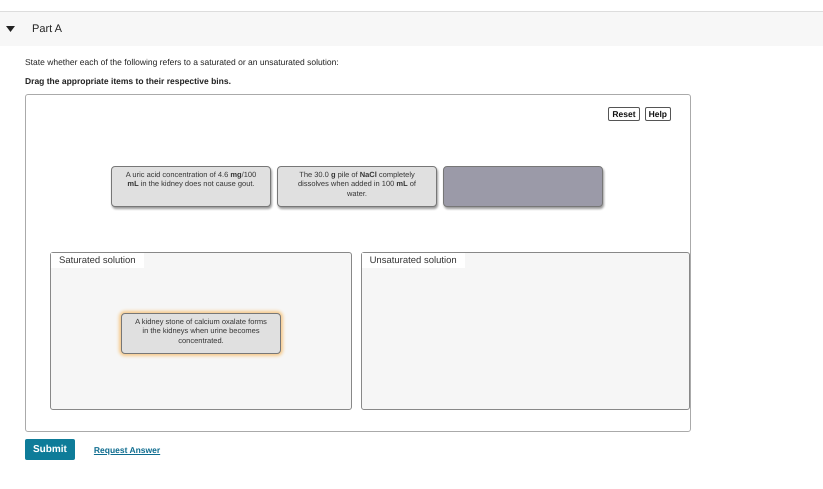 This screenshot has height=489, width=823. Describe the element at coordinates (97, 260) in the screenshot. I see `bin-label: Saturated solution` at that location.